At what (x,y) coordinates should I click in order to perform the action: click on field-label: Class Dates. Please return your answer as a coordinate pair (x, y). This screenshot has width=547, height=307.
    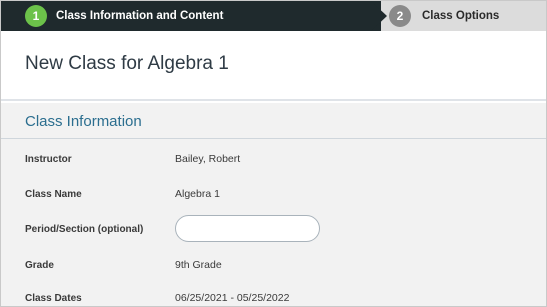
    Looking at the image, I should click on (53, 298).